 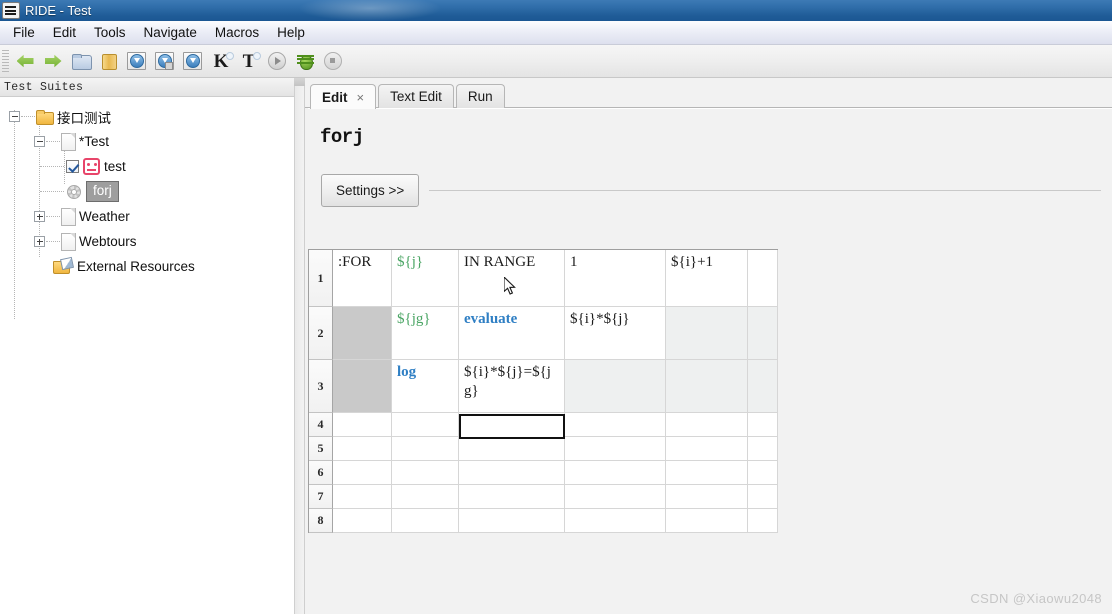 What do you see at coordinates (53, 61) in the screenshot?
I see `forward-button` at bounding box center [53, 61].